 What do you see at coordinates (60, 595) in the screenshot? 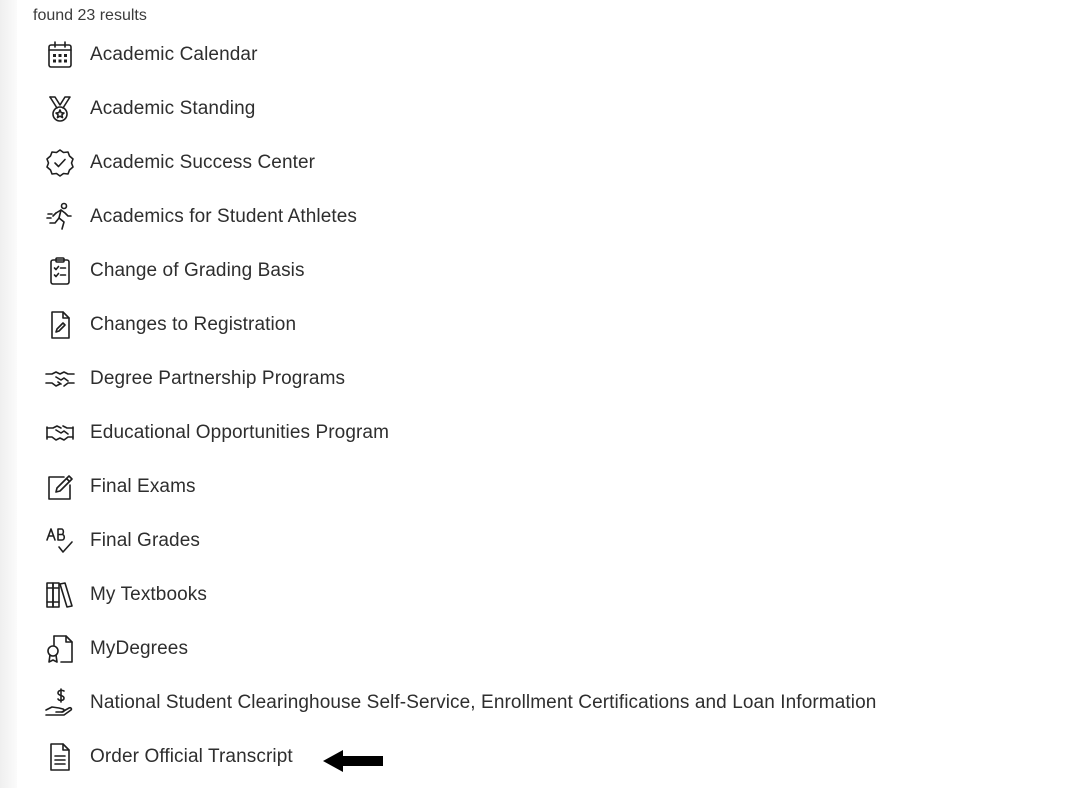
I see `books-icon` at bounding box center [60, 595].